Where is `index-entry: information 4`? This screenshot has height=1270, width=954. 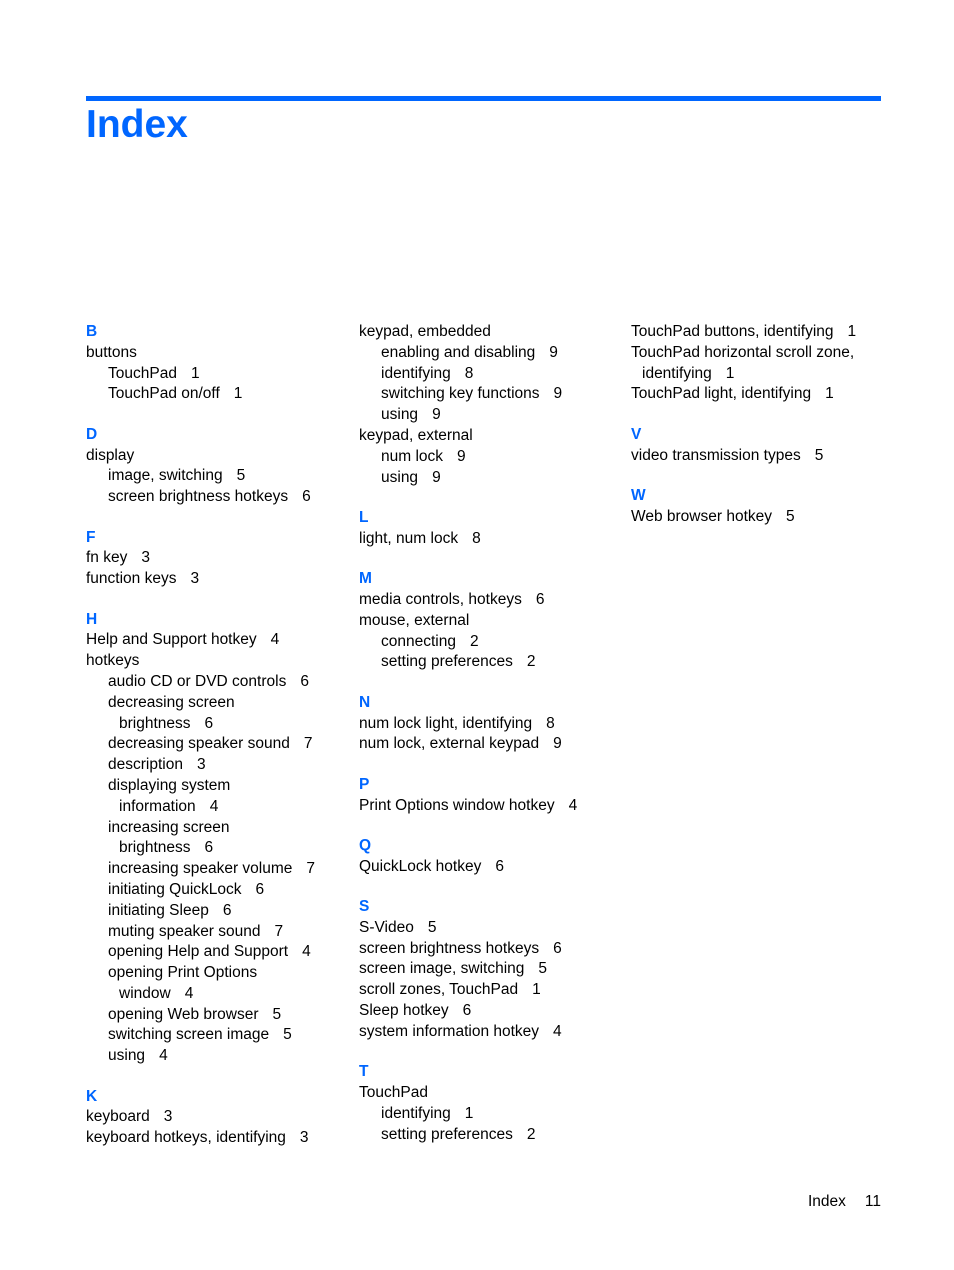
index-entry: information 4 is located at coordinates (216, 807).